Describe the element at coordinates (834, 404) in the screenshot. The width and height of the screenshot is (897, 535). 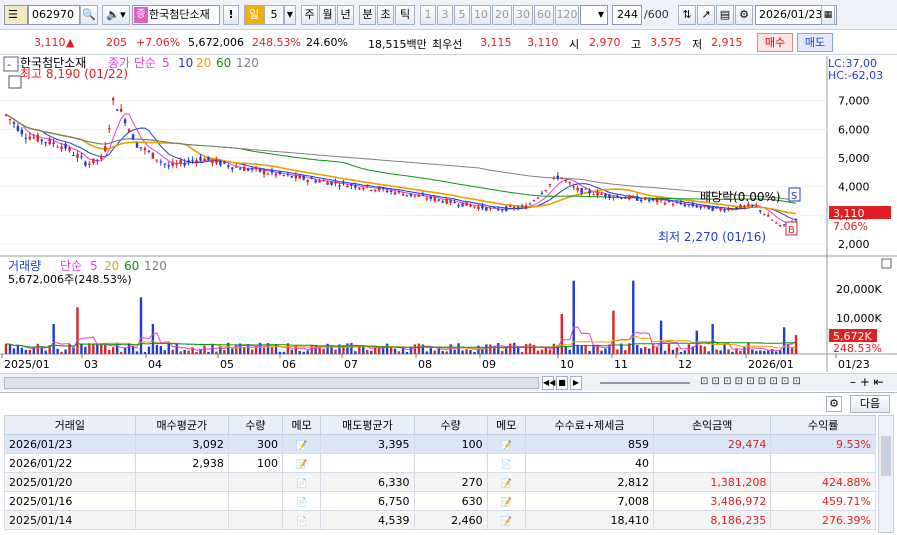
I see `settings-gear-icon: ⚙` at that location.